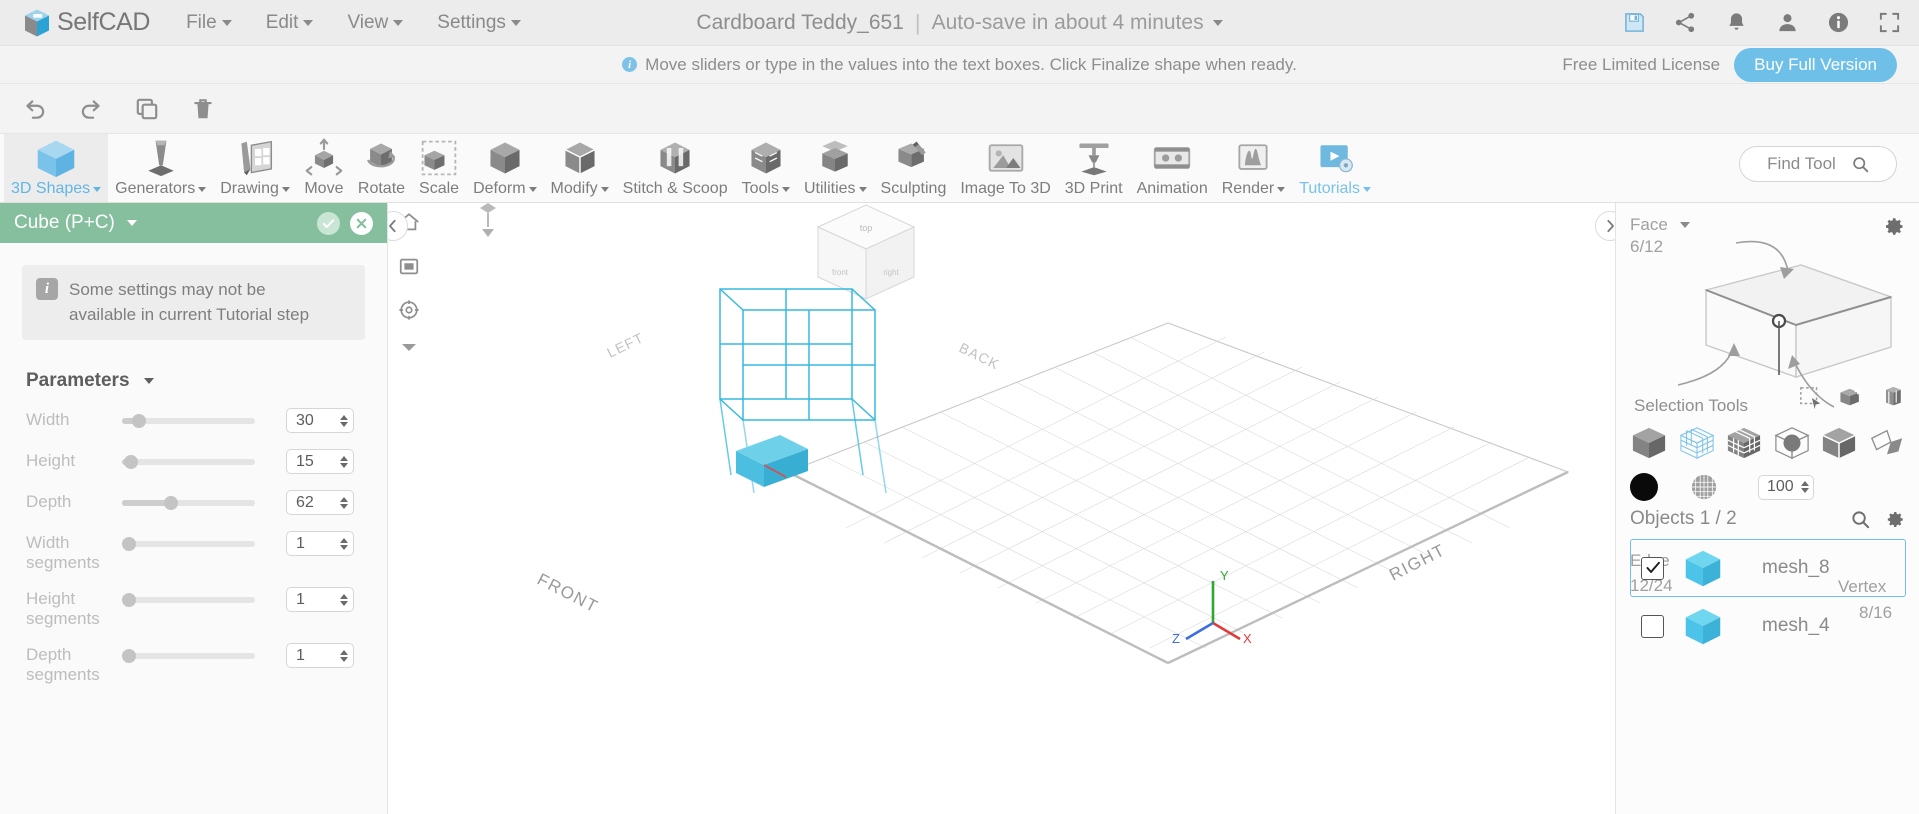  I want to click on depth-segments-input: 1, so click(320, 656).